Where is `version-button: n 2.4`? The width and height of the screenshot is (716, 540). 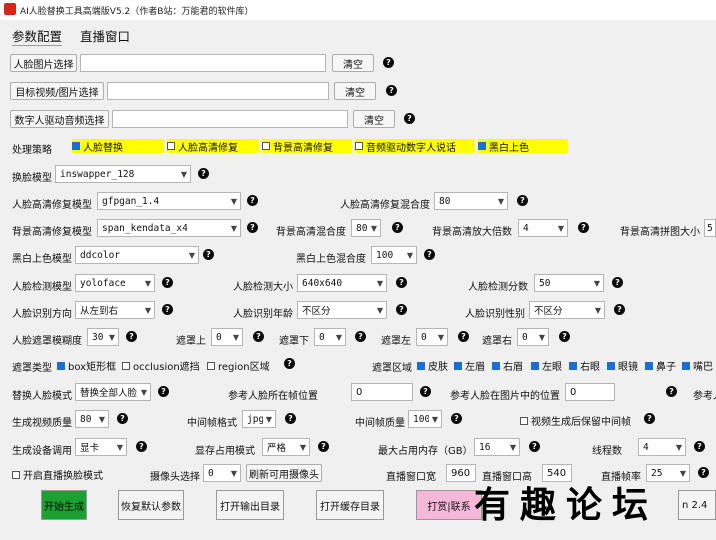 version-button: n 2.4 is located at coordinates (697, 505).